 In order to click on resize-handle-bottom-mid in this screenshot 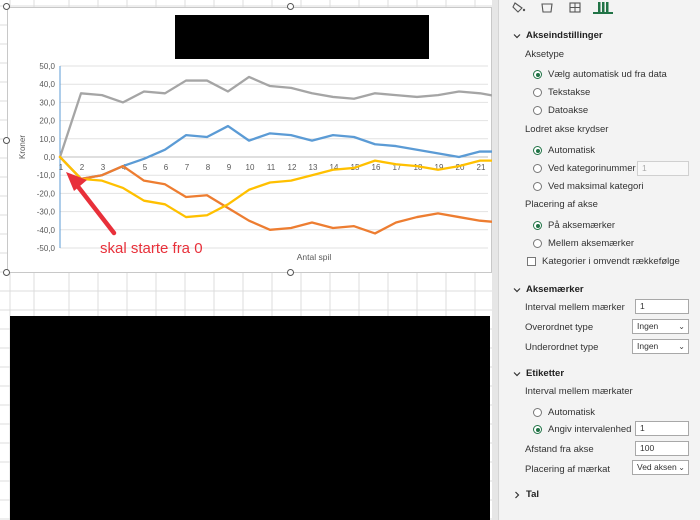, I will do `click(290, 272)`.